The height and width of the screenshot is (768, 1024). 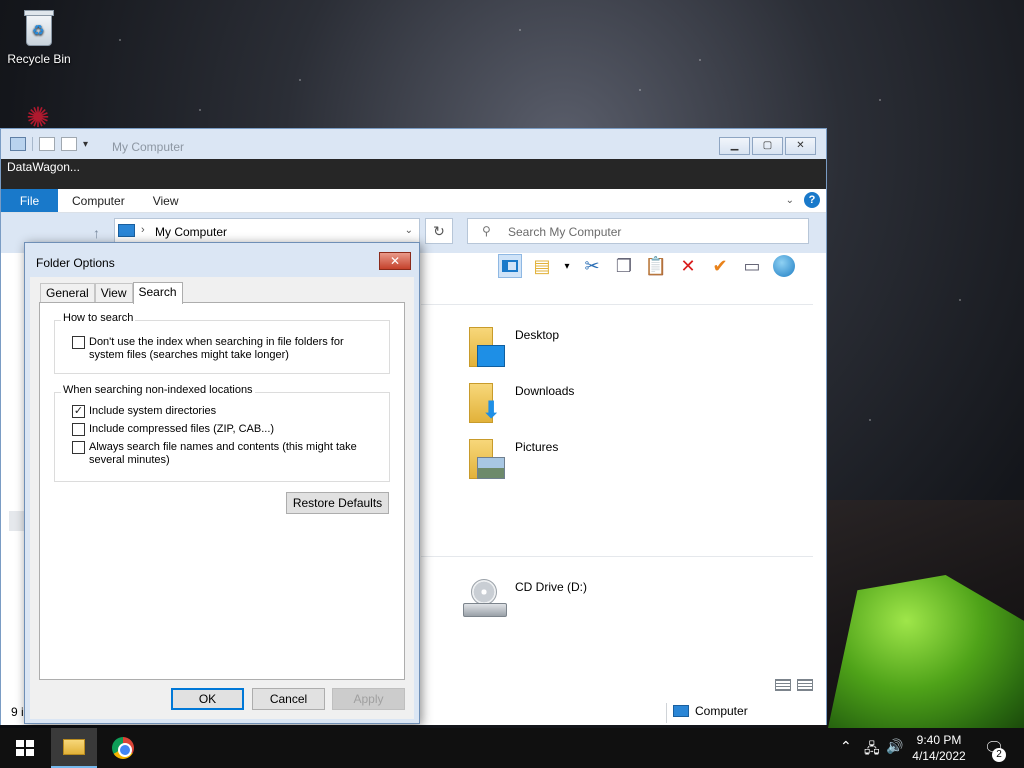 What do you see at coordinates (413, 144) in the screenshot?
I see `explorer-titlebar: ▾ My Computer ▁ ▢ ✕` at bounding box center [413, 144].